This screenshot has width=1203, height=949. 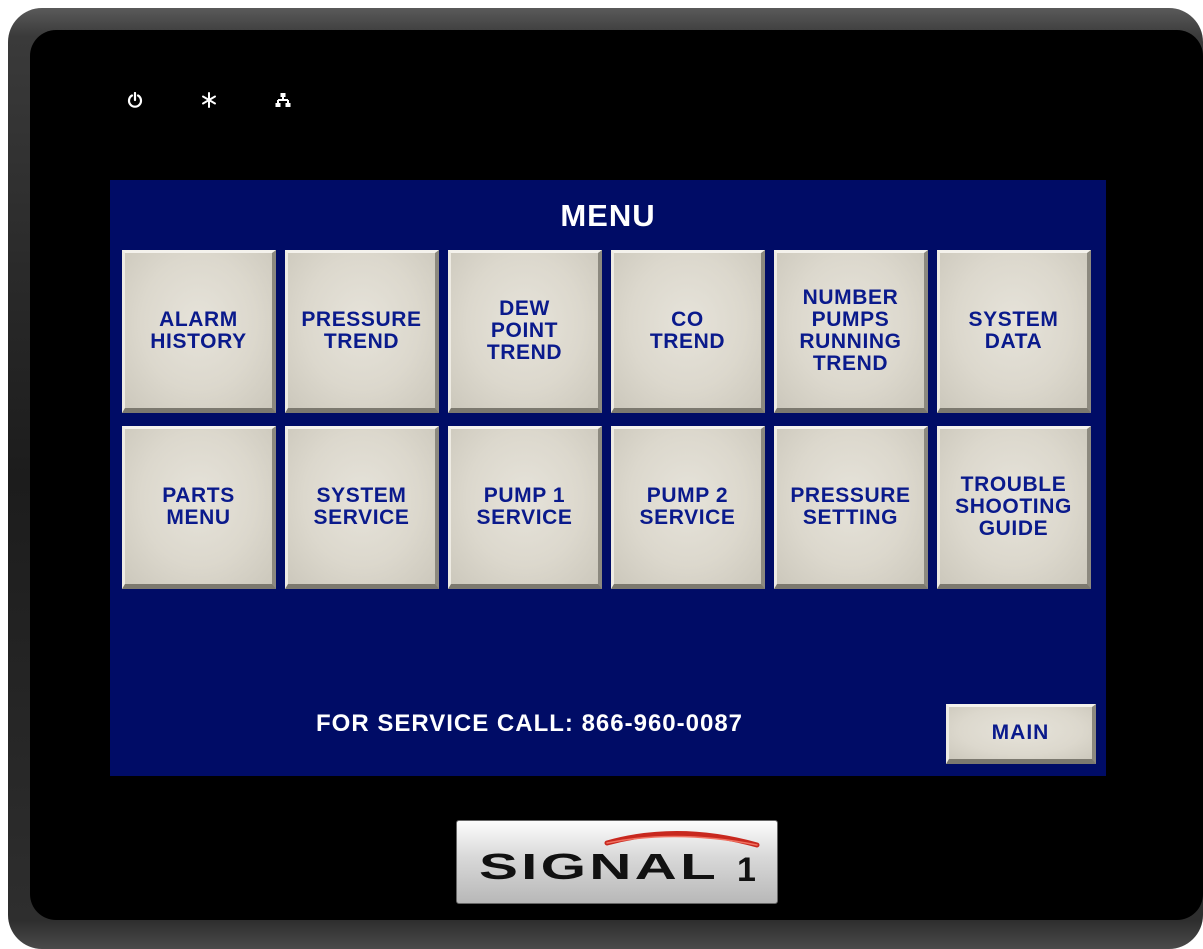 I want to click on button-label: POINT, so click(x=524, y=330).